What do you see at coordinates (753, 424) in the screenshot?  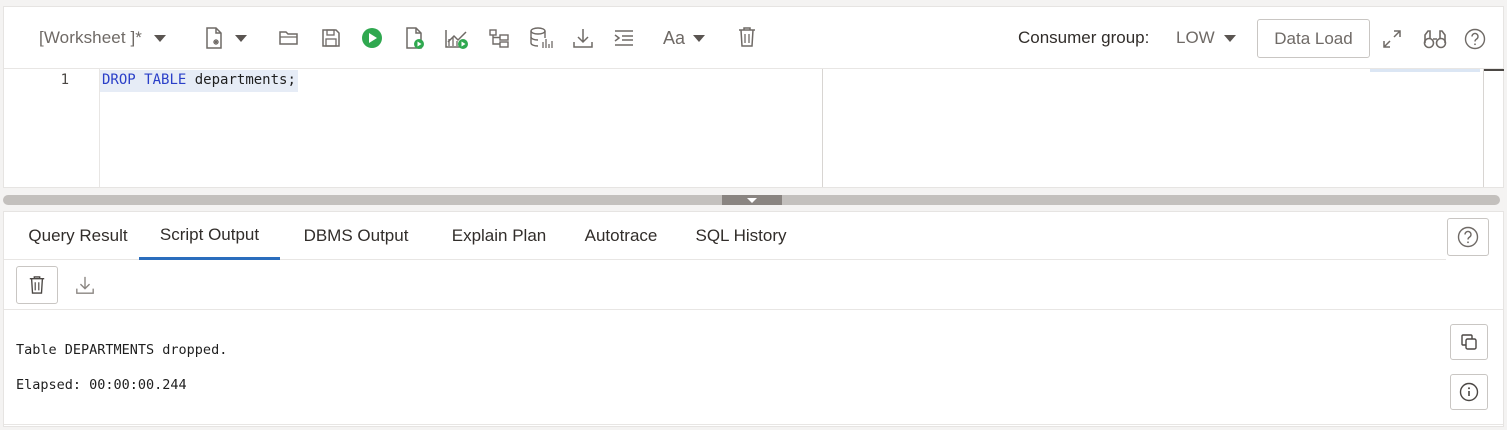 I see `output-bottom-border` at bounding box center [753, 424].